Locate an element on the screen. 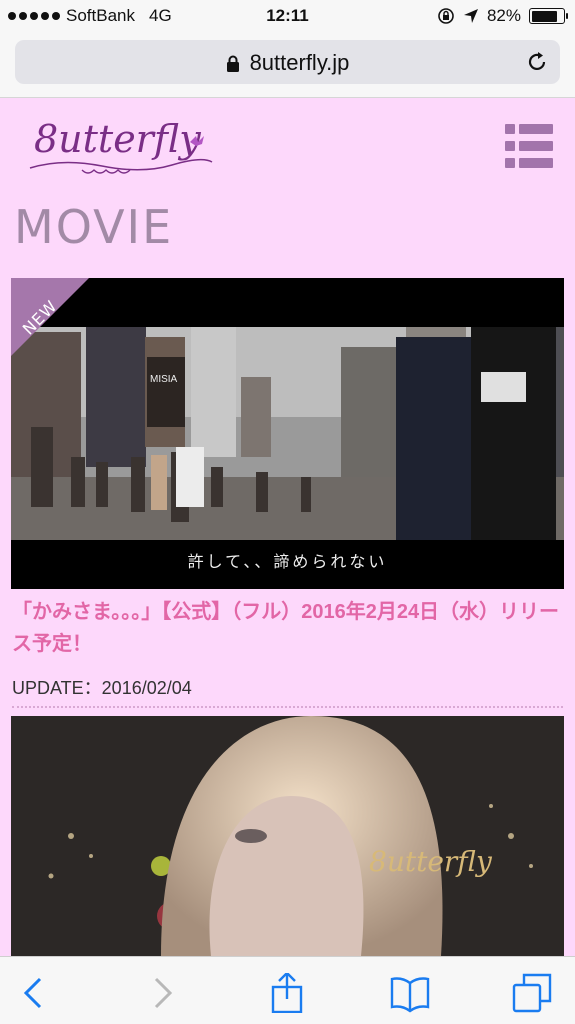  bookmarks-icon is located at coordinates (410, 993).